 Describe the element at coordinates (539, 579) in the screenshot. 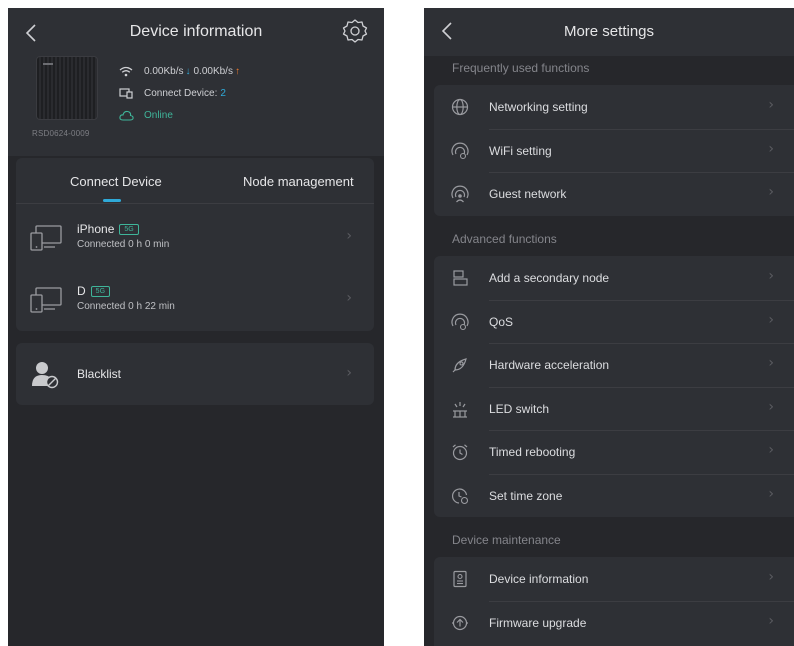

I see `row-label: Device information` at that location.